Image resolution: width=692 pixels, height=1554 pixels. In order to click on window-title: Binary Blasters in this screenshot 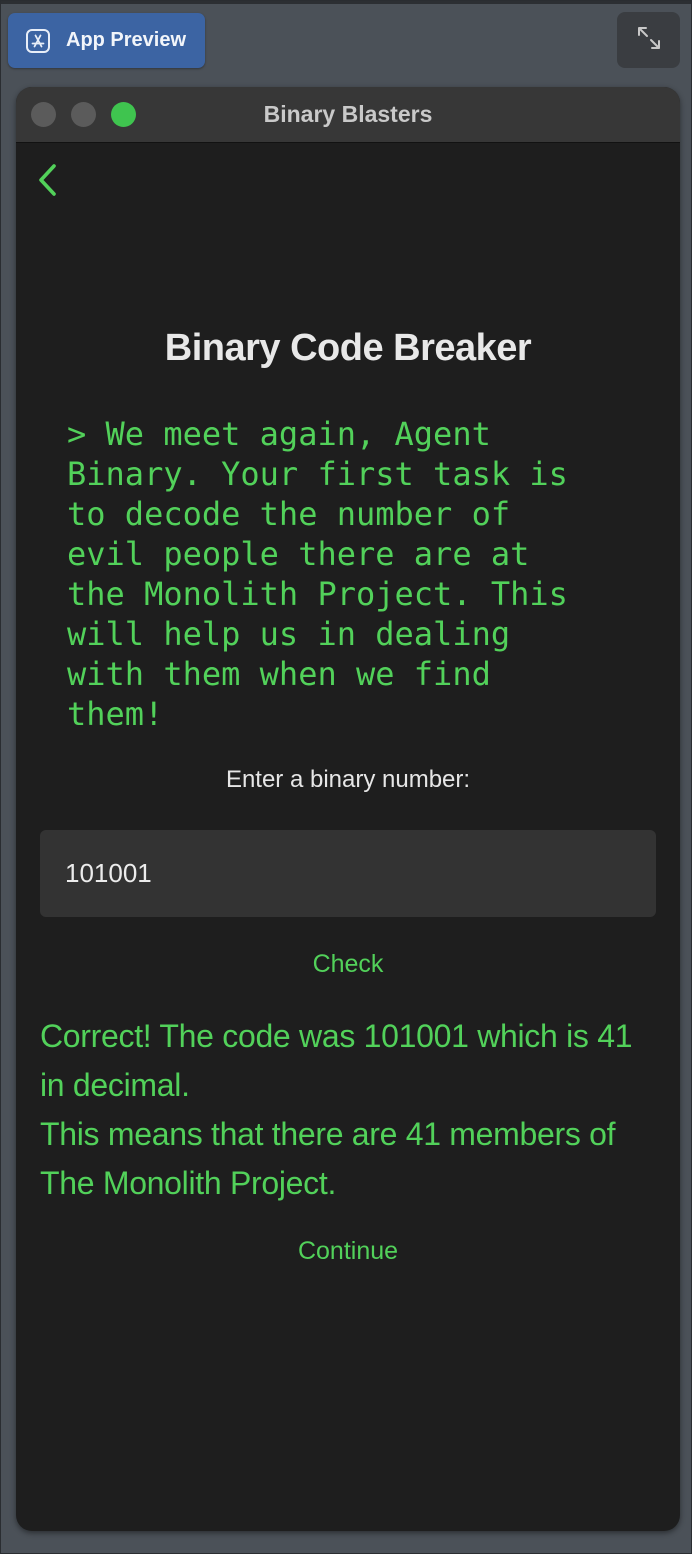, I will do `click(348, 114)`.